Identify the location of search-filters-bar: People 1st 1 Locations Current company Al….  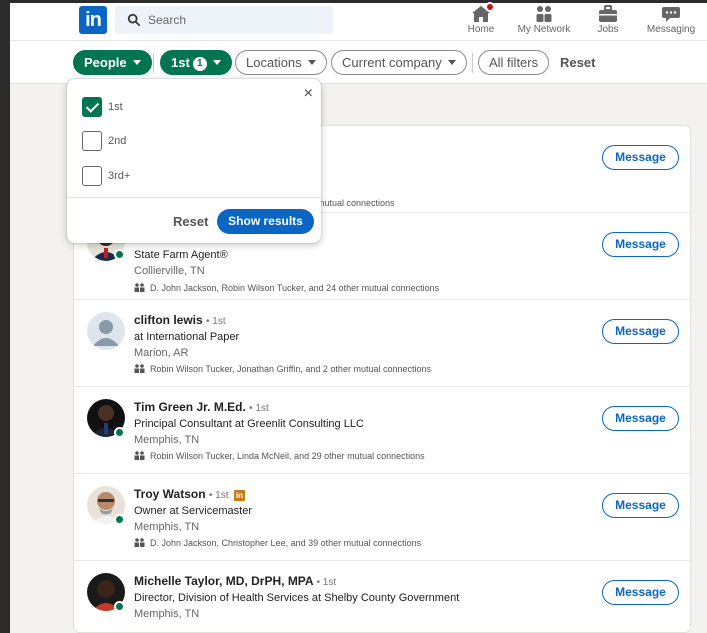
(358, 62).